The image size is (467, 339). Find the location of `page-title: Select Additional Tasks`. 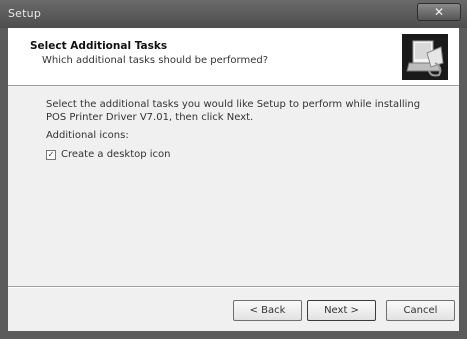

page-title: Select Additional Tasks is located at coordinates (99, 46).